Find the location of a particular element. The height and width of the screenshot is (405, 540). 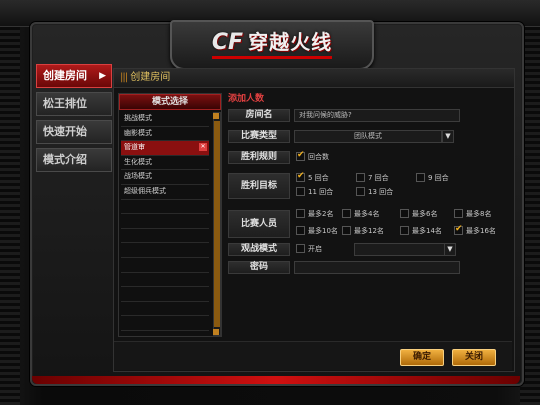

room-name-row: 房间名 对我问候的威胁? is located at coordinates (369, 115).